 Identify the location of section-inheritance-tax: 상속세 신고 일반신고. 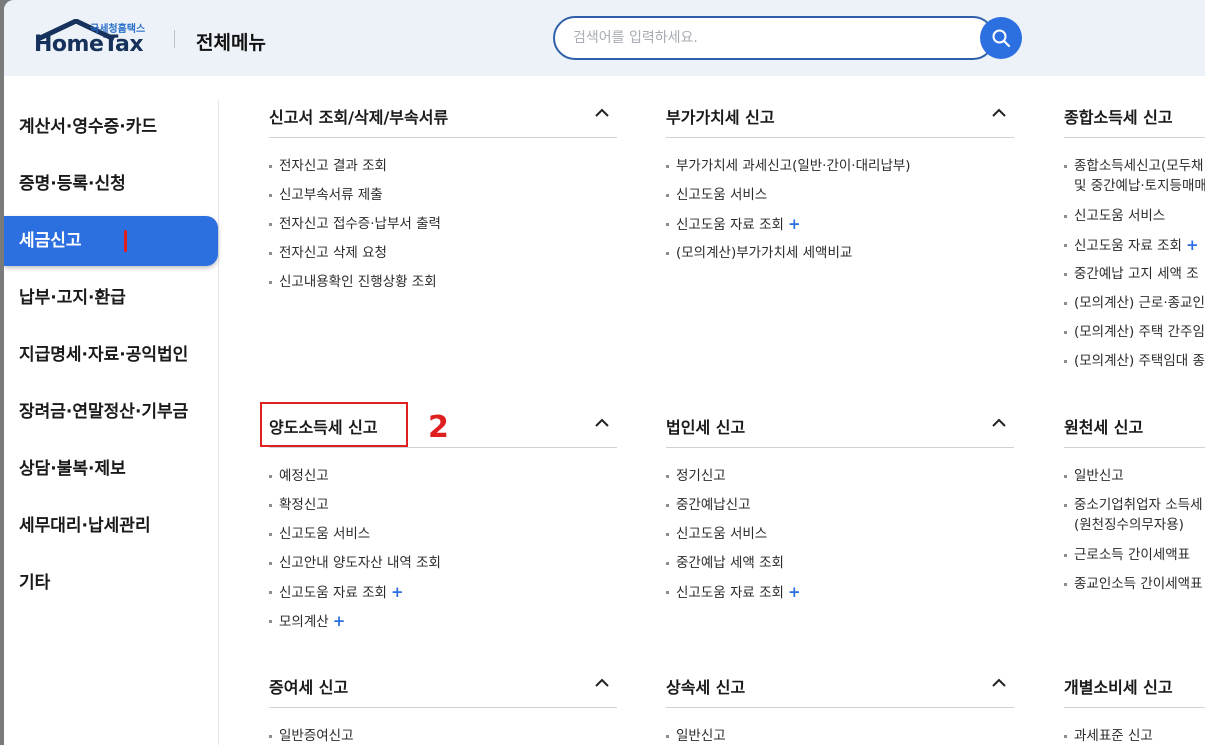
(840, 703).